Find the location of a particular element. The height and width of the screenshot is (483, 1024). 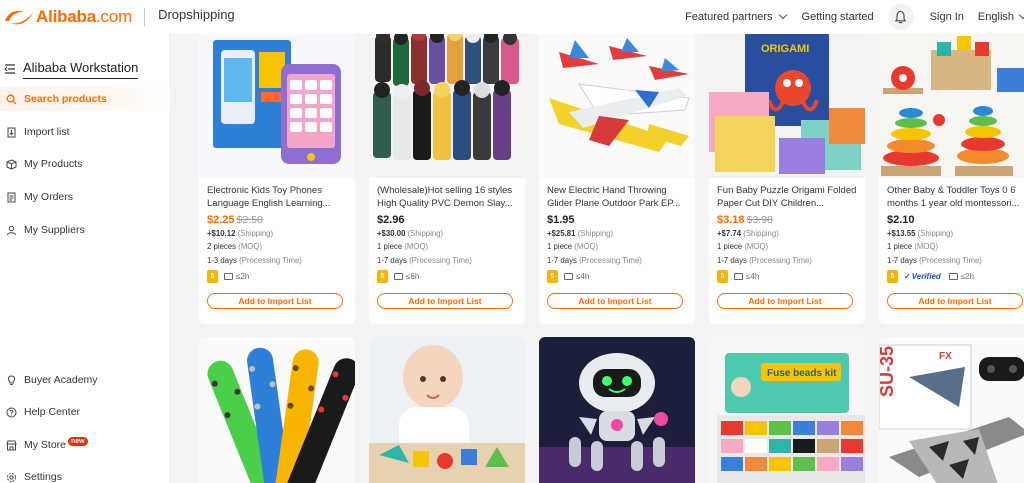

language-selector: English is located at coordinates (1000, 16).